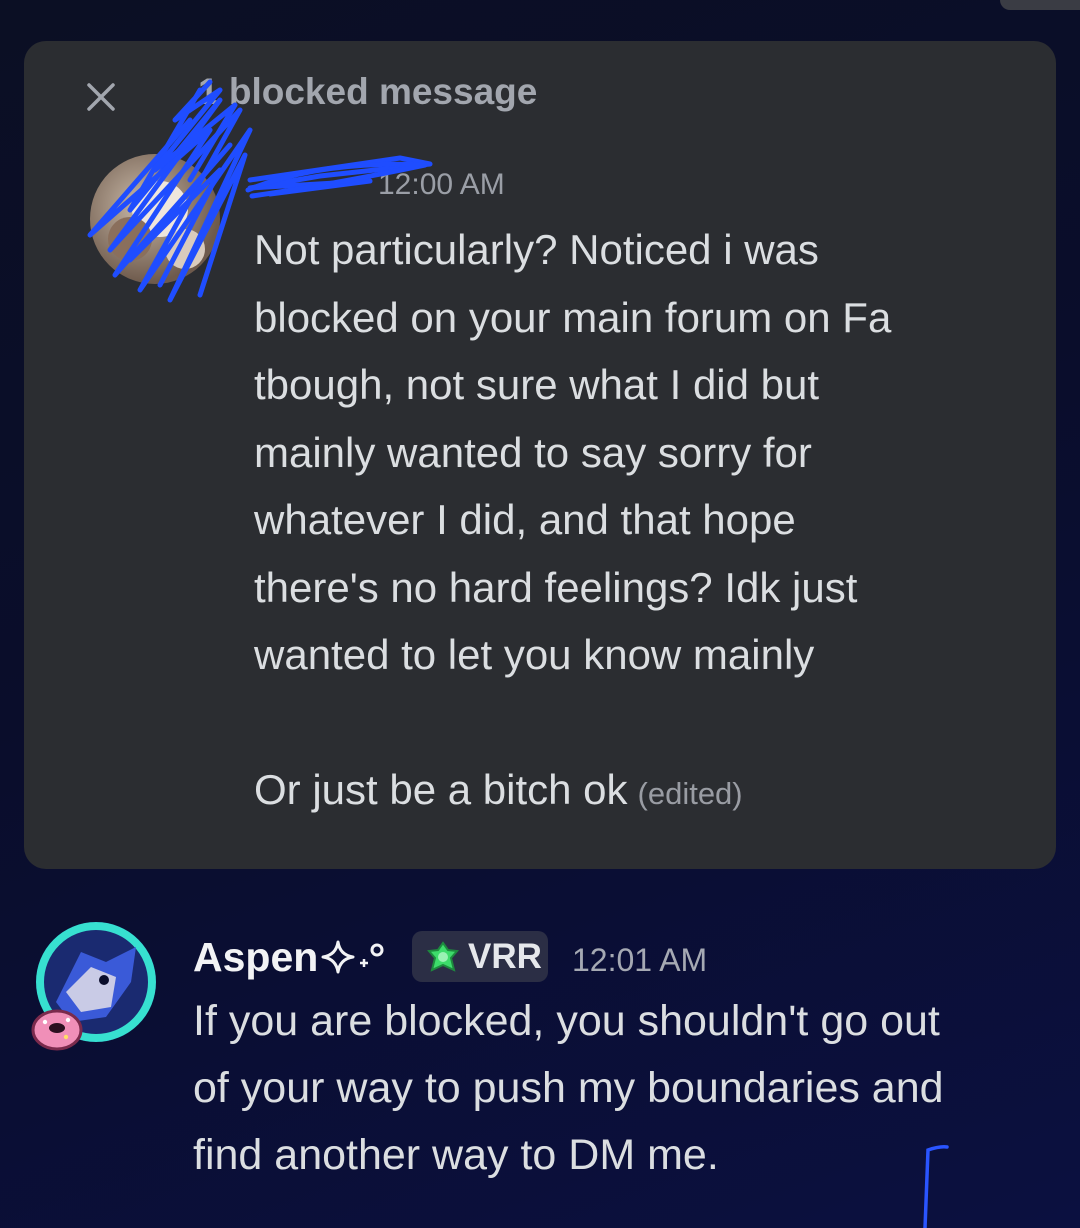 The height and width of the screenshot is (1228, 1080). I want to click on username-label: Aspen, so click(256, 957).